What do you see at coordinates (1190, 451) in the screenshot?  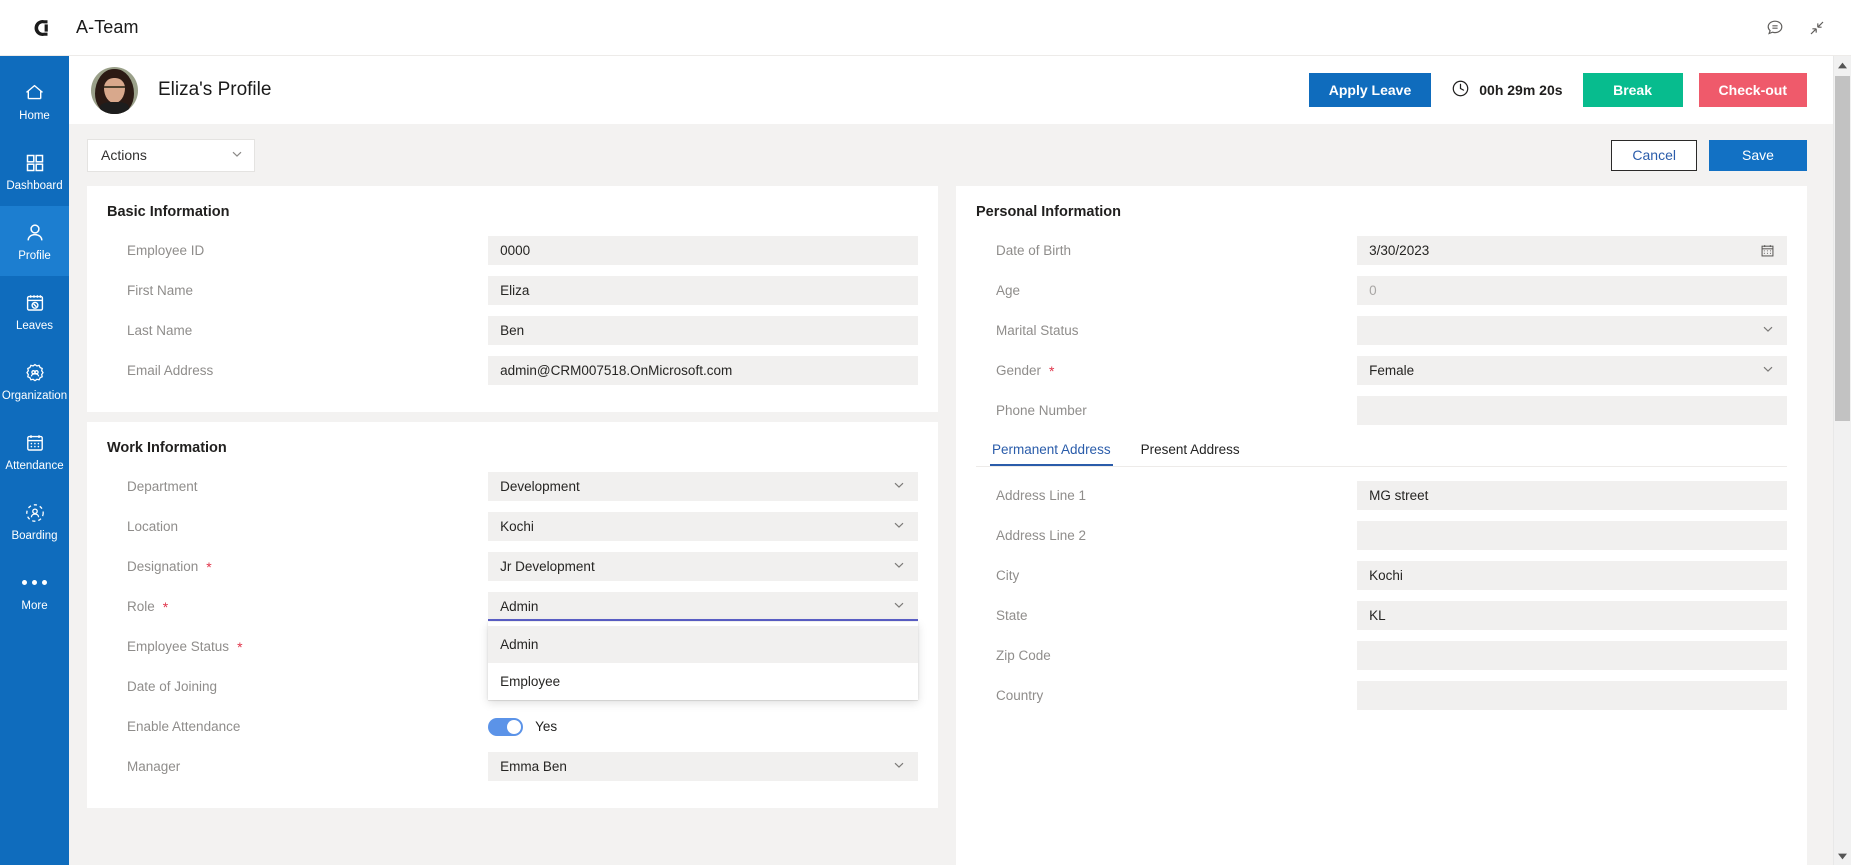 I see `tab-present-address: Present Address` at bounding box center [1190, 451].